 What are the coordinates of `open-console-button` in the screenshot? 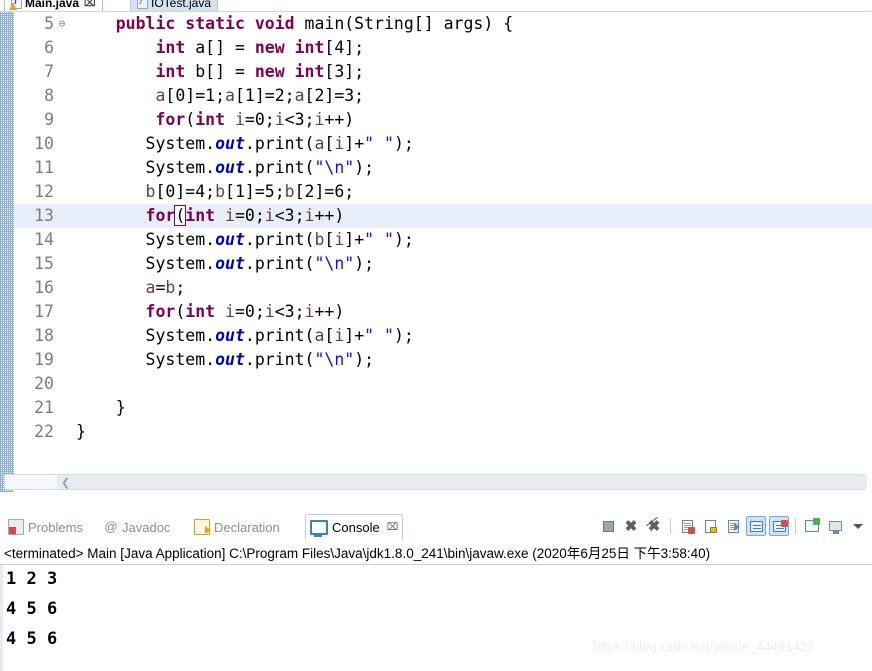 It's located at (812, 526).